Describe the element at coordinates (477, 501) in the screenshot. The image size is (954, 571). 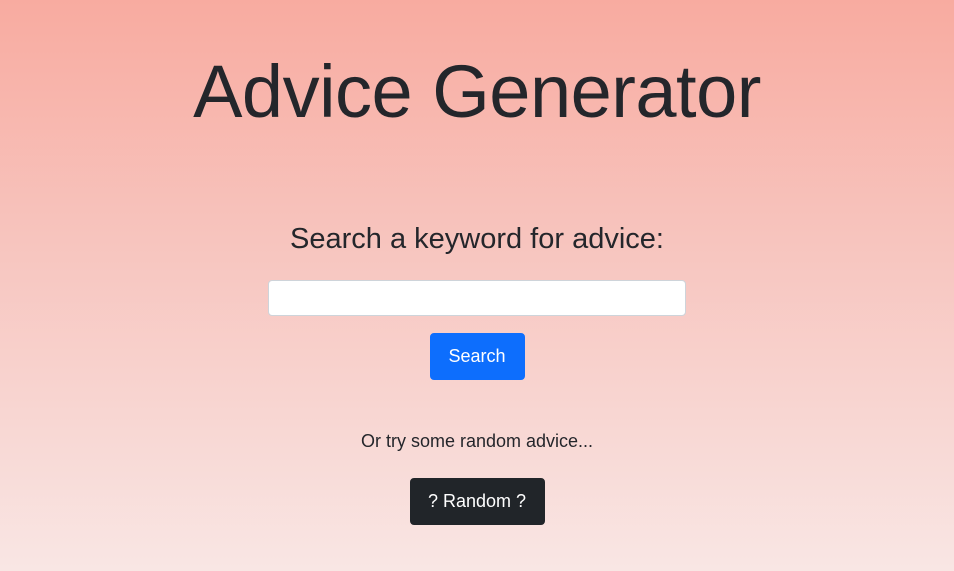
I see `random-advice-button: ? Random ?` at that location.